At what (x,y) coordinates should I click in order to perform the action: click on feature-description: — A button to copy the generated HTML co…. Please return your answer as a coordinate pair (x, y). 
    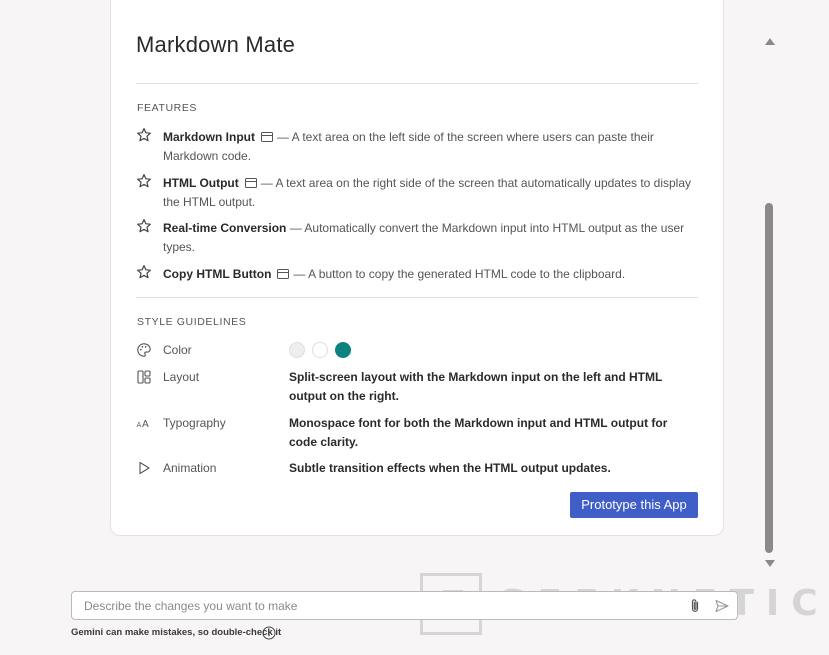
    Looking at the image, I should click on (459, 274).